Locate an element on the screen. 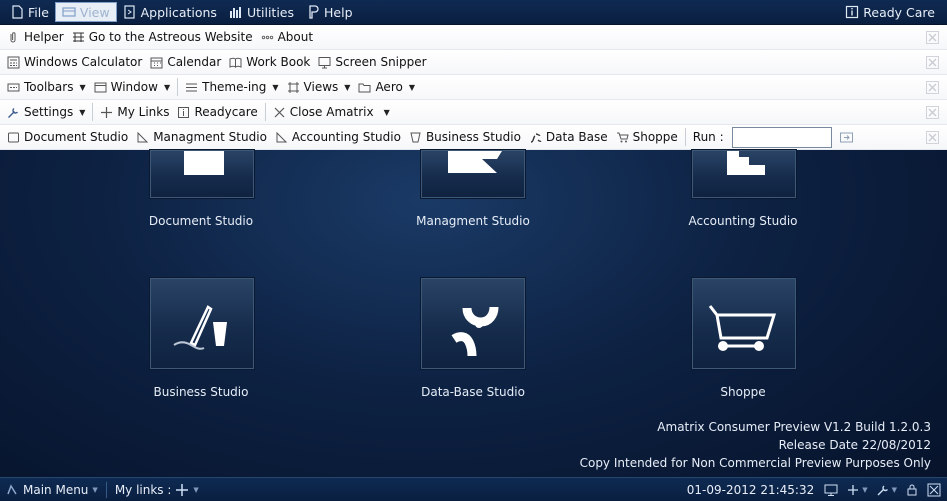 This screenshot has height=501, width=947. about-icon is located at coordinates (267, 37).